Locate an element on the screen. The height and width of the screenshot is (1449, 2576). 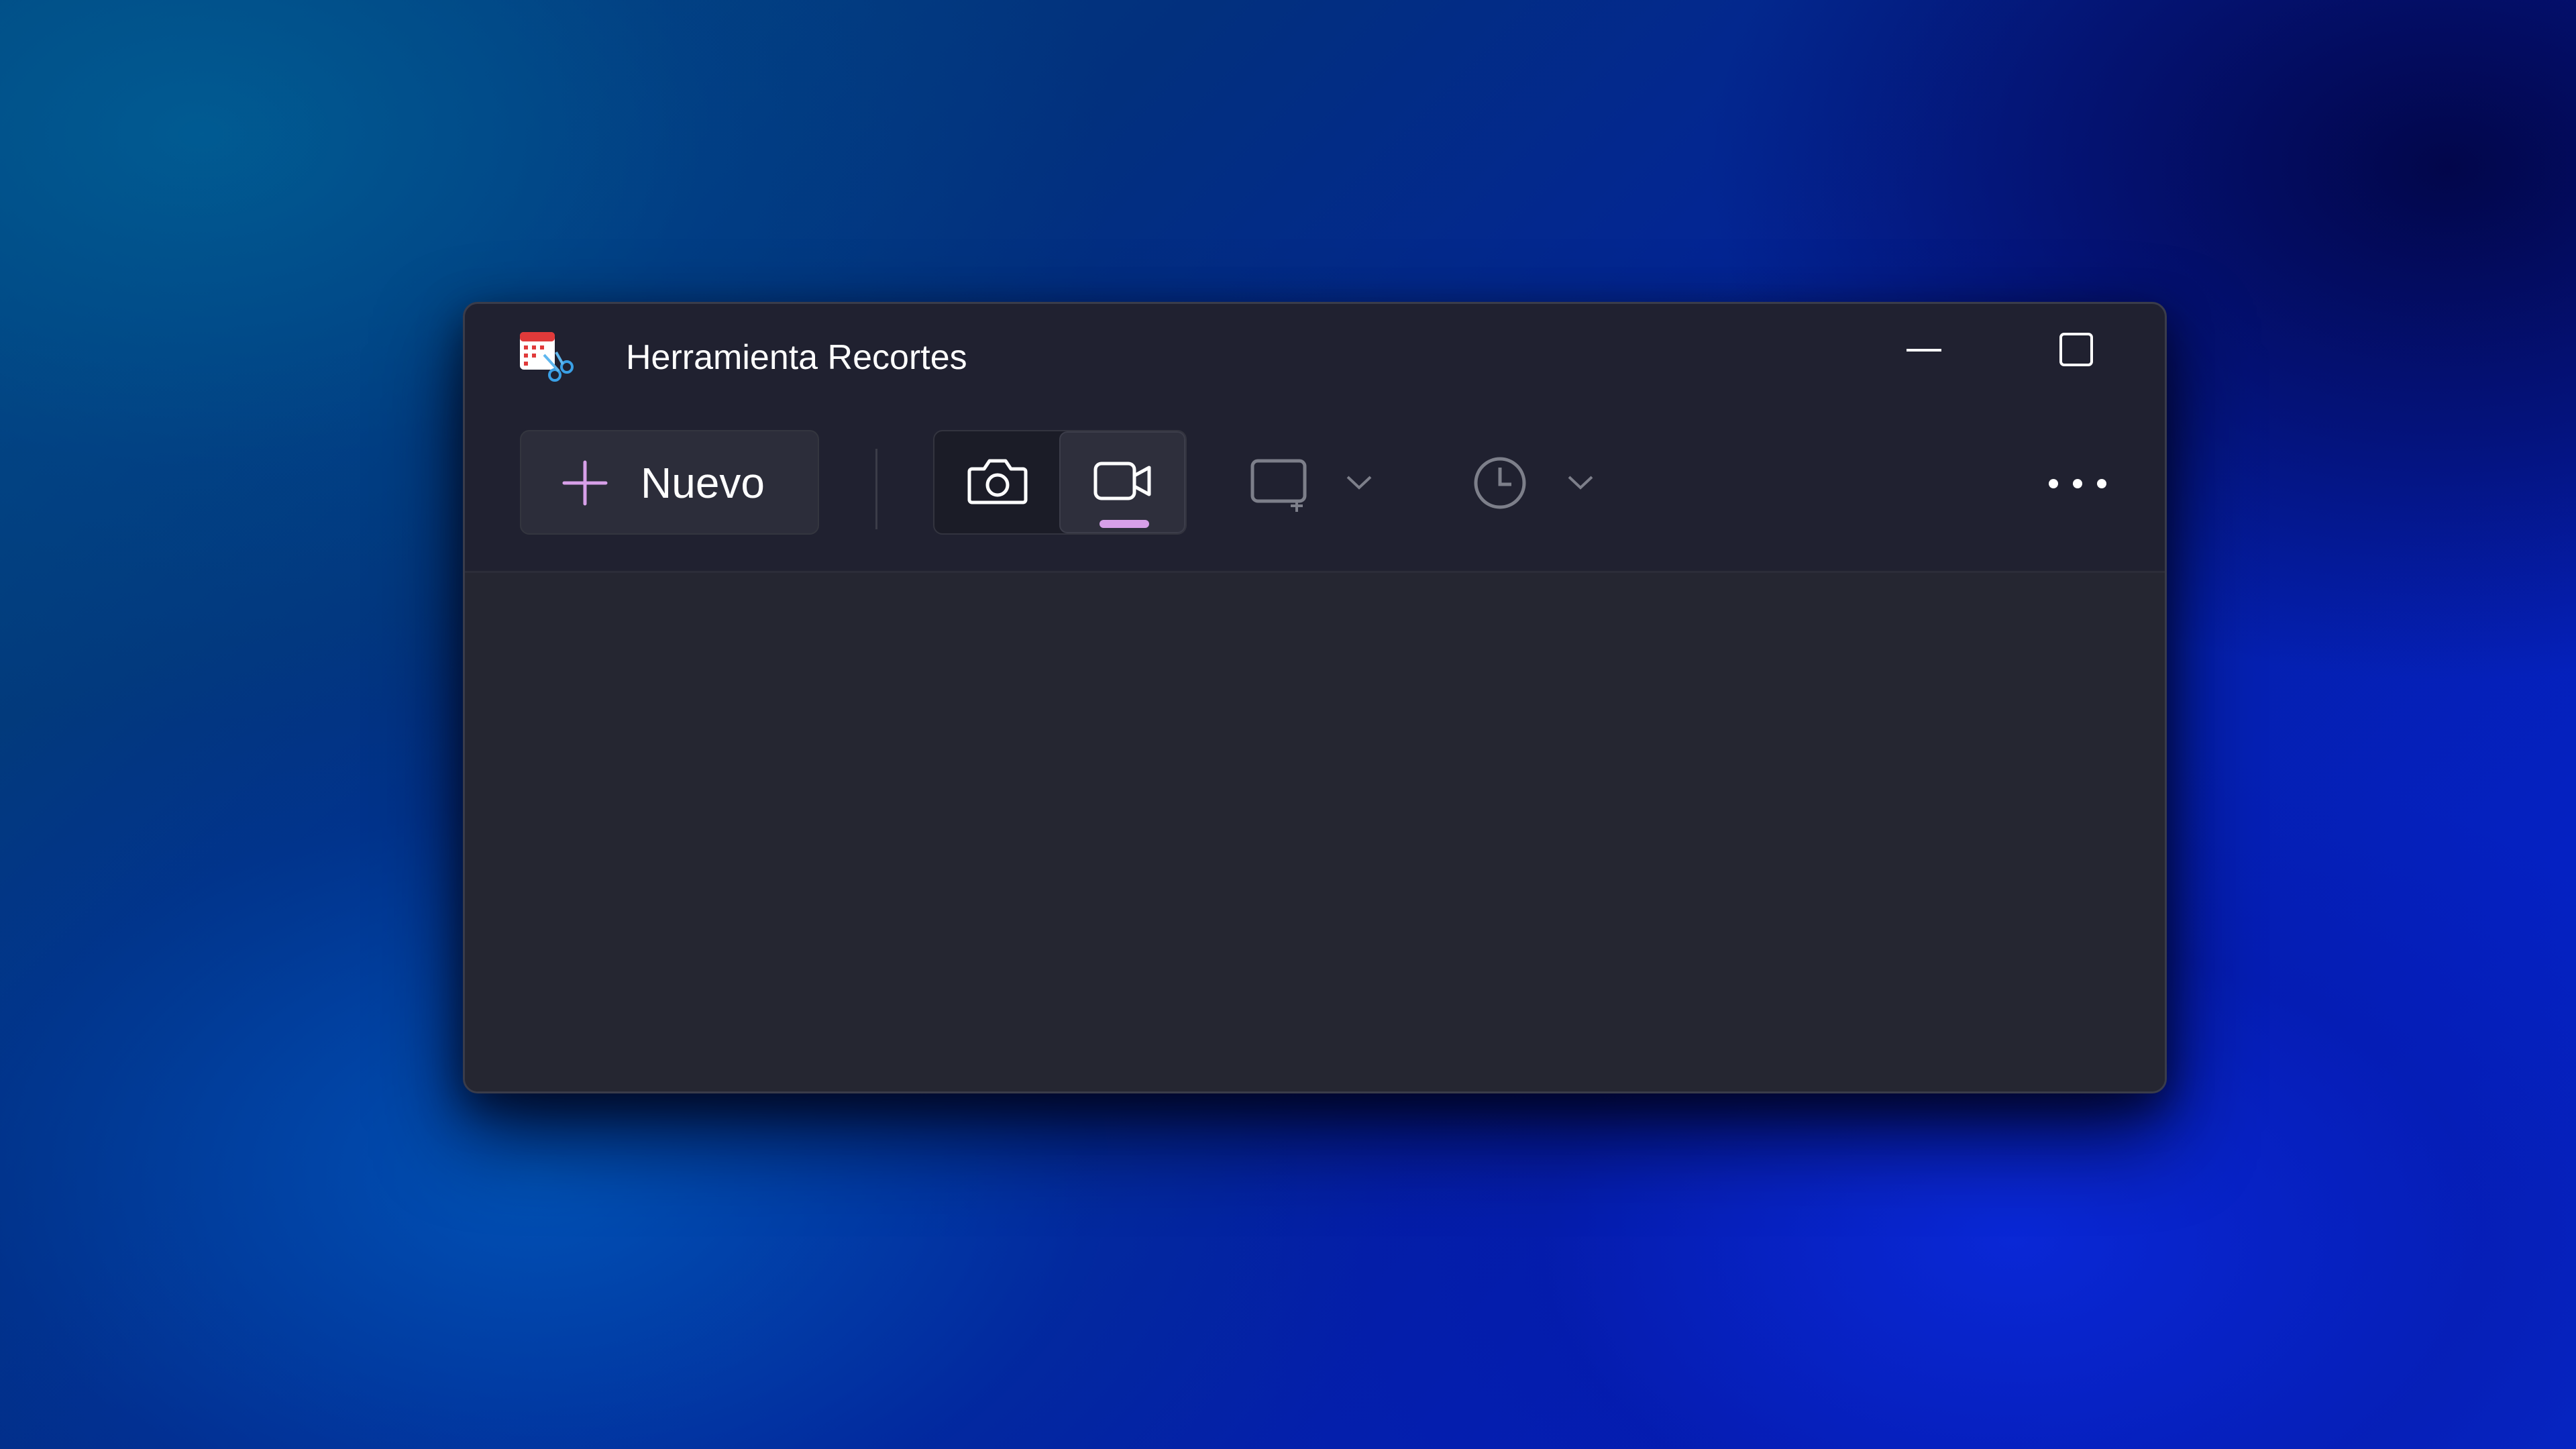
maximize-icon is located at coordinates (2077, 351).